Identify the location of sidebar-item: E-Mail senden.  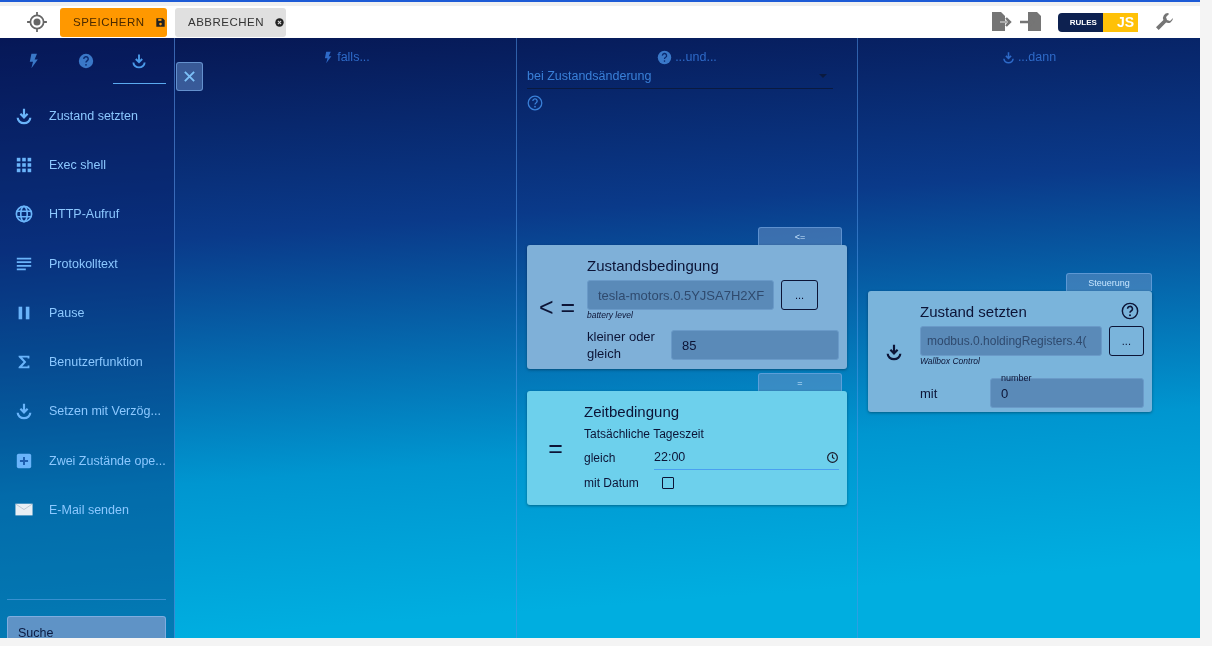
(89, 510).